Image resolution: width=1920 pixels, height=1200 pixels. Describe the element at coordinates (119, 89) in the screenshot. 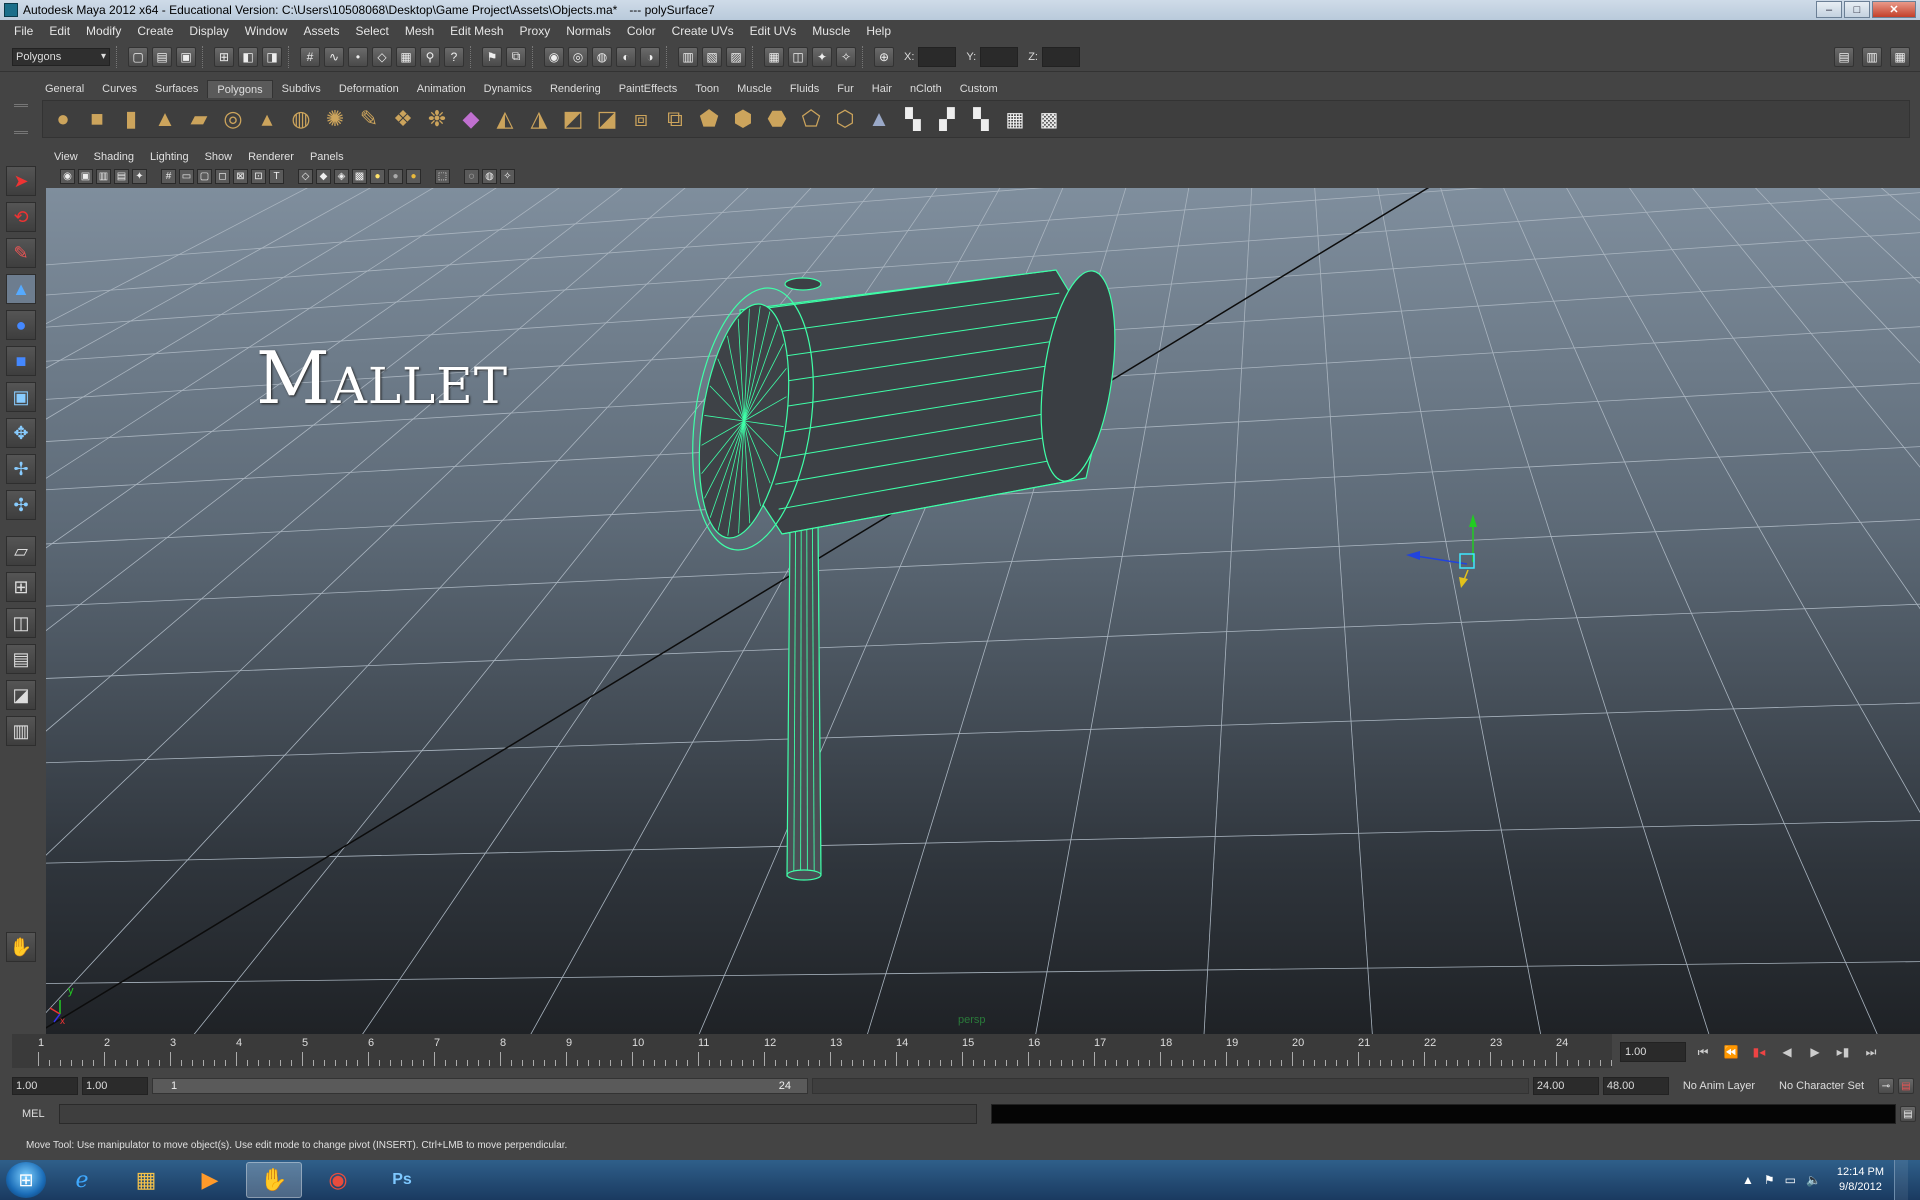

I see `shelf-tab-curves: Curves` at that location.